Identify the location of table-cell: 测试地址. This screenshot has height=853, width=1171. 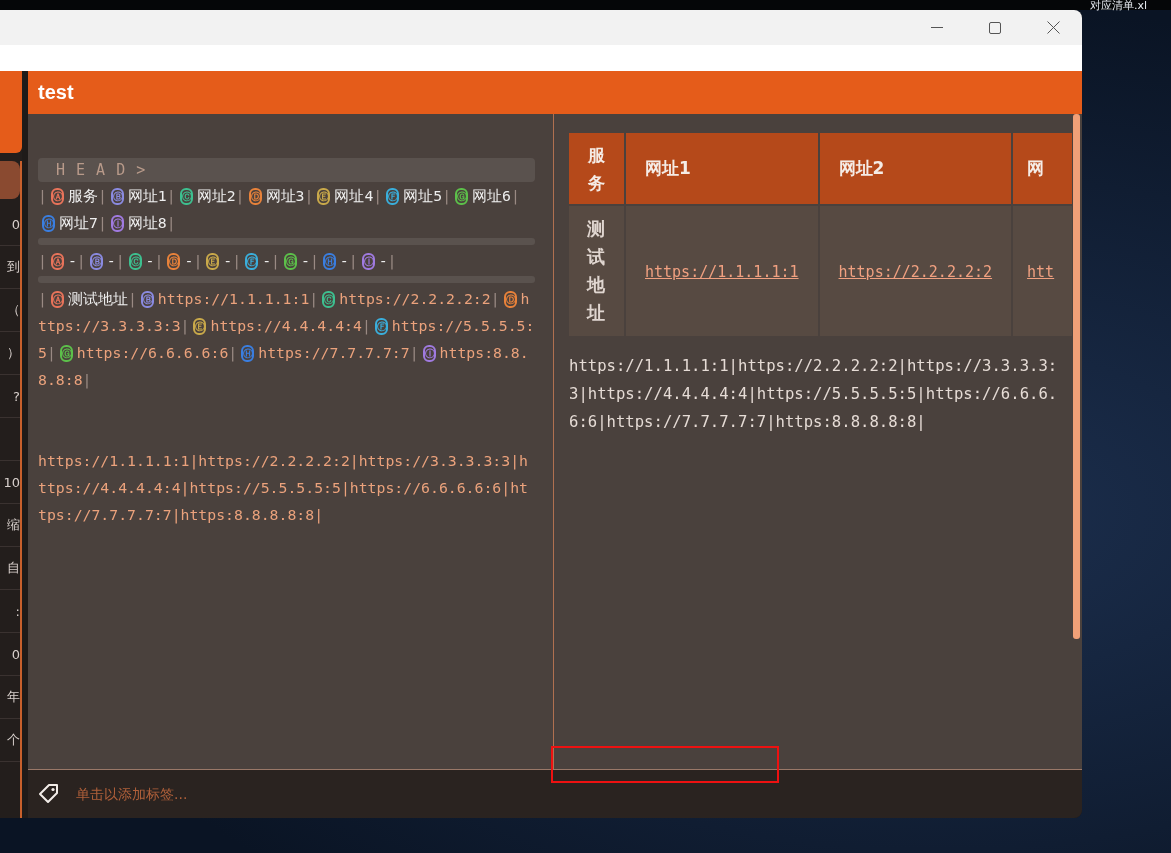
(596, 271).